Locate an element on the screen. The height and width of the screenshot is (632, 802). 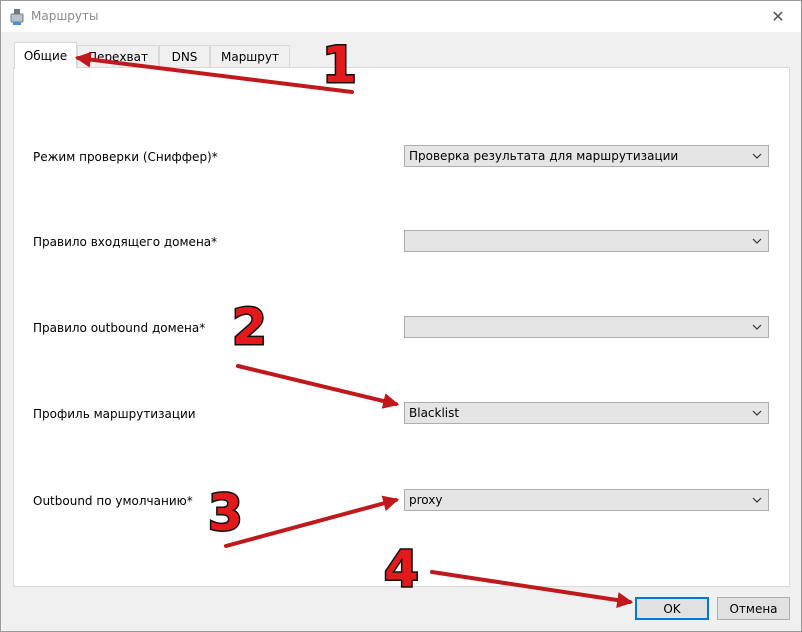
default-outbound-select: proxy is located at coordinates (586, 500).